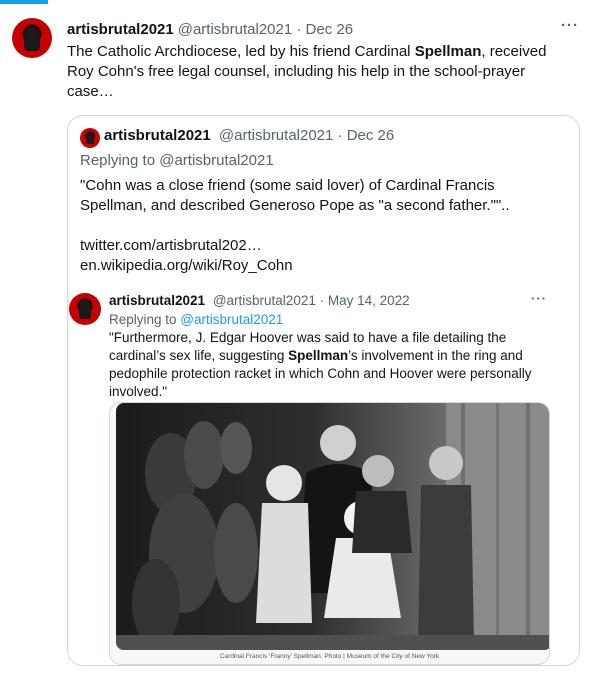 This screenshot has height=681, width=593. What do you see at coordinates (265, 29) in the screenshot?
I see `author-handle-date: @artisbrutal2021 · Dec 26` at bounding box center [265, 29].